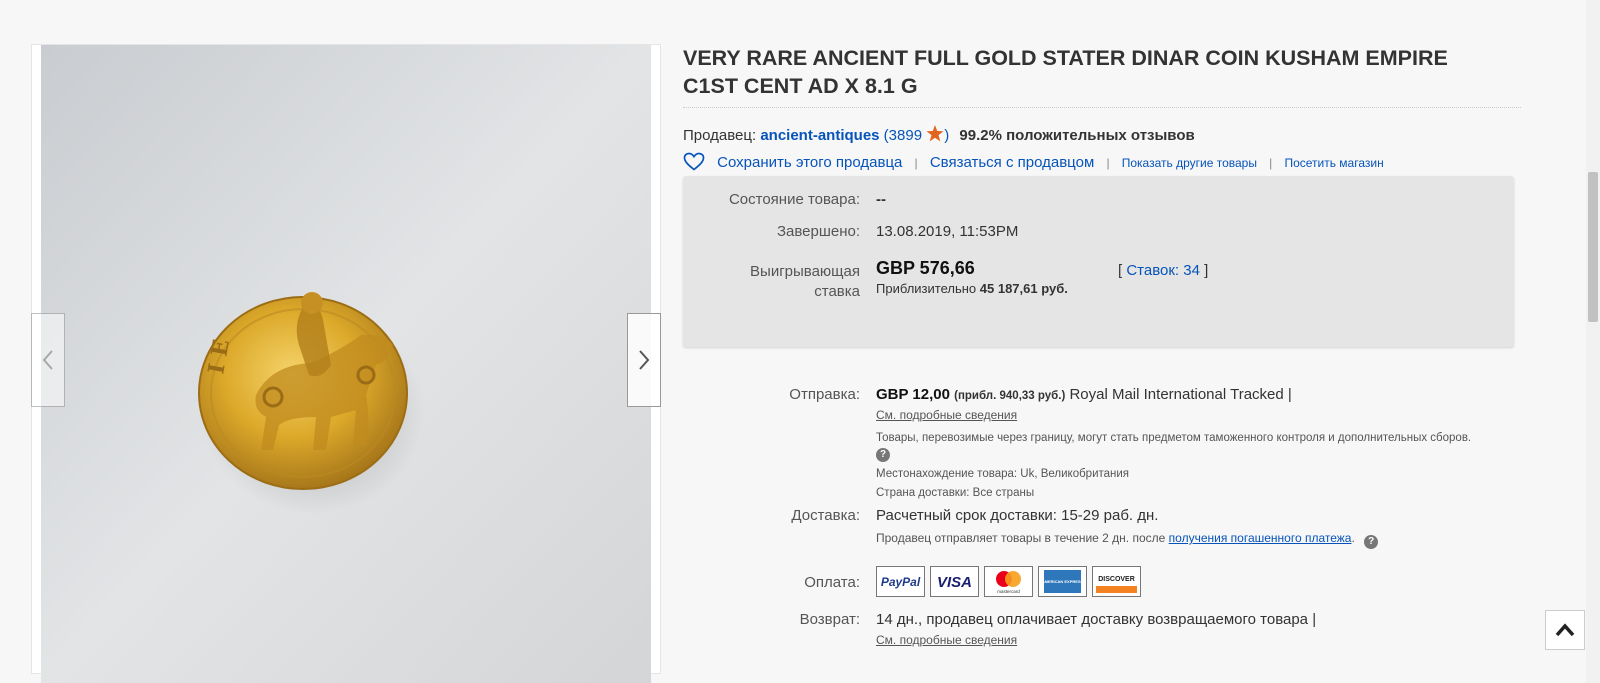 Image resolution: width=1600 pixels, height=683 pixels. Describe the element at coordinates (818, 231) in the screenshot. I see `ended-label: Завершено:` at that location.